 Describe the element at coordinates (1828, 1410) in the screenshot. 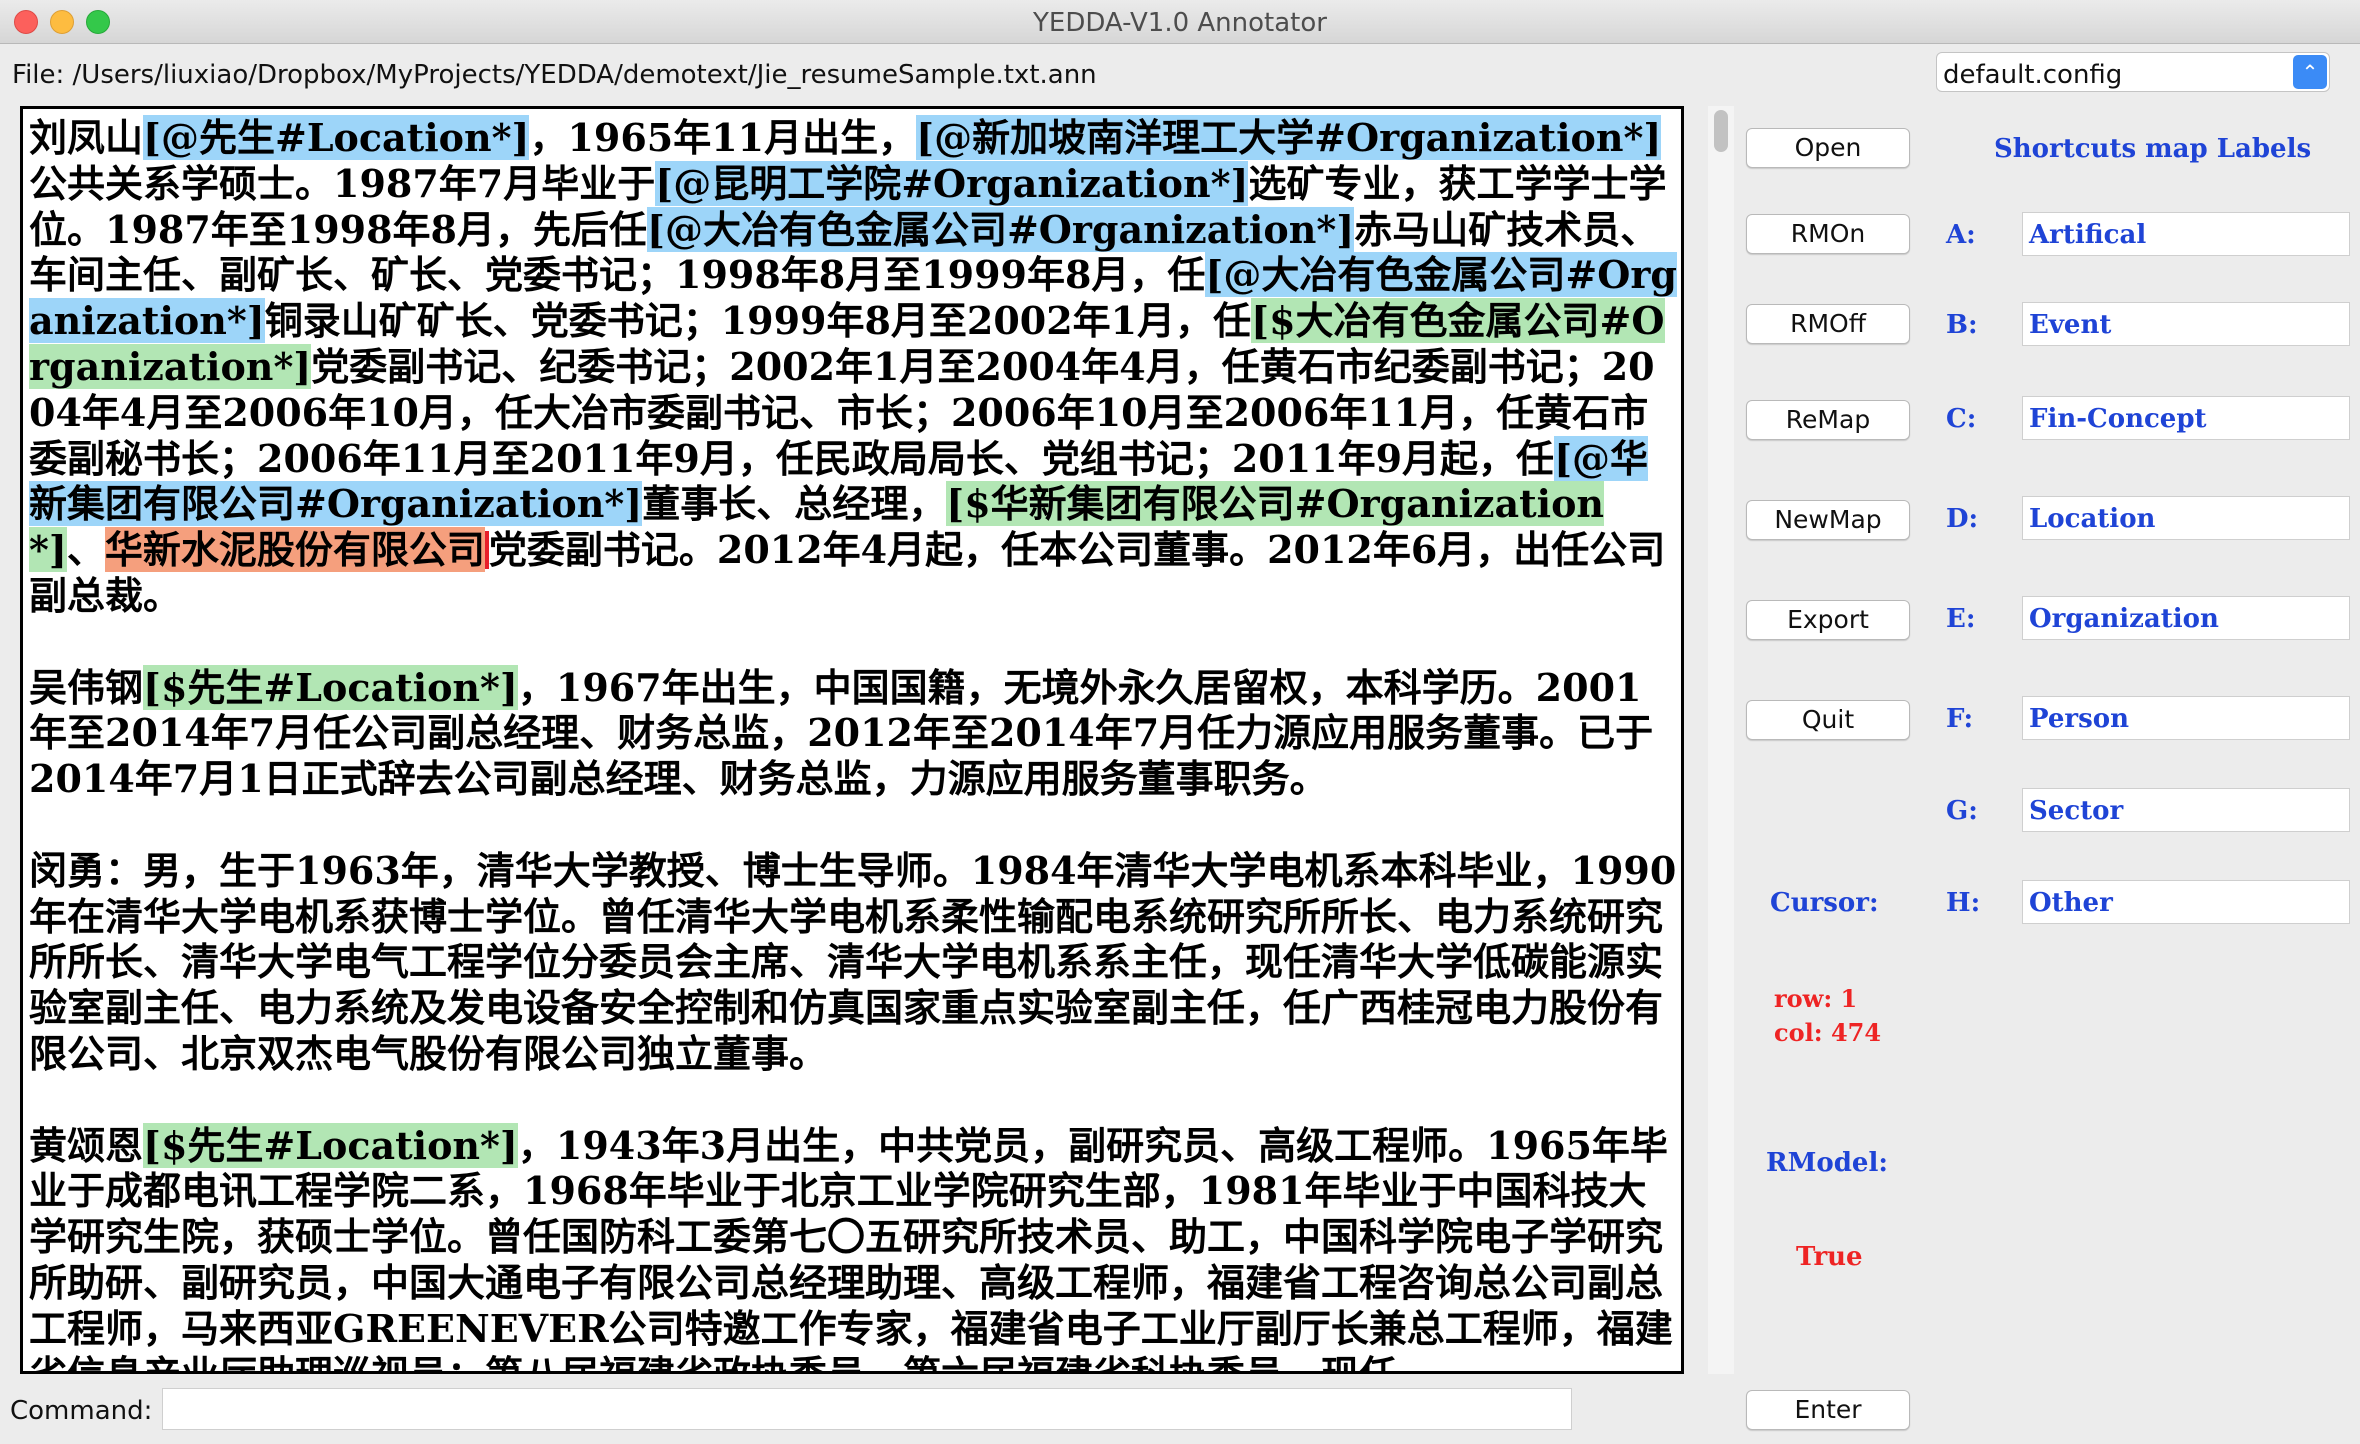

I see `enter-button: Enter` at that location.